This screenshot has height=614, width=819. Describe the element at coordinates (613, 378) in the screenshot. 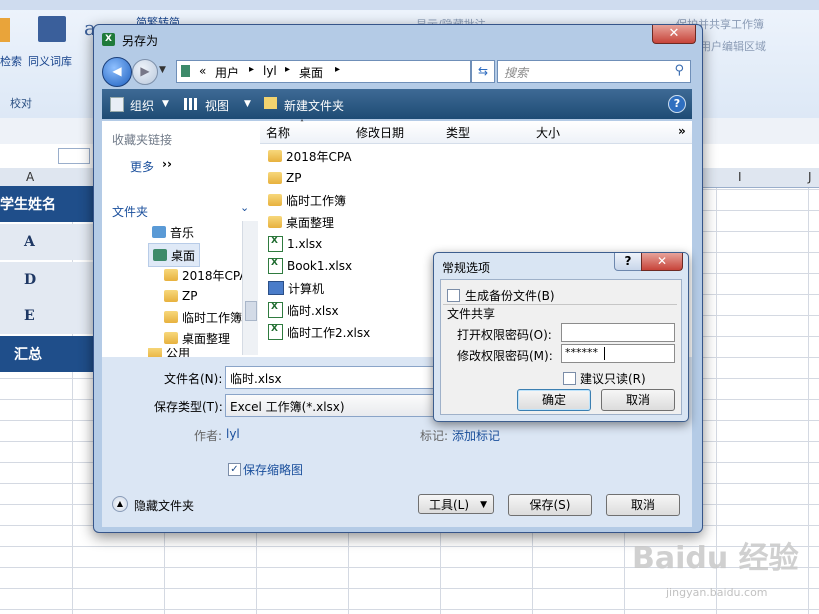

I see `readonly-label: 建议只读(R)` at that location.